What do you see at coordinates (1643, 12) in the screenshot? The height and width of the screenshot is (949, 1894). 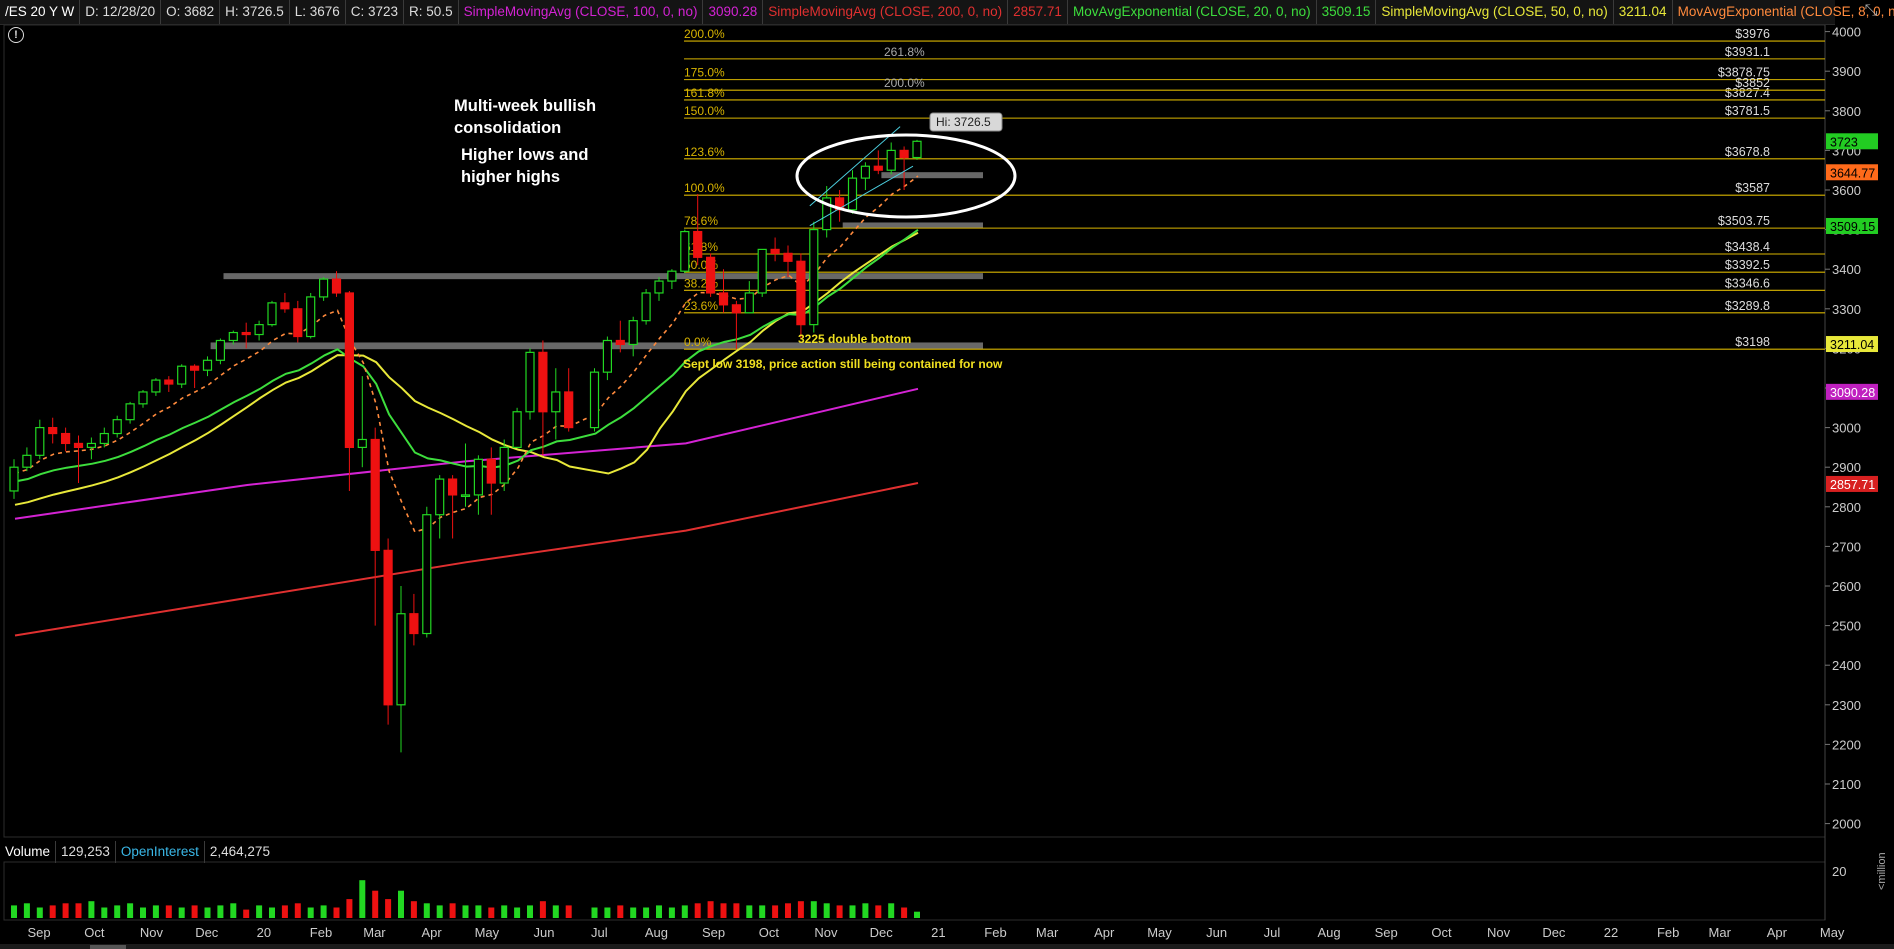 I see `study-value: 3211.04` at bounding box center [1643, 12].